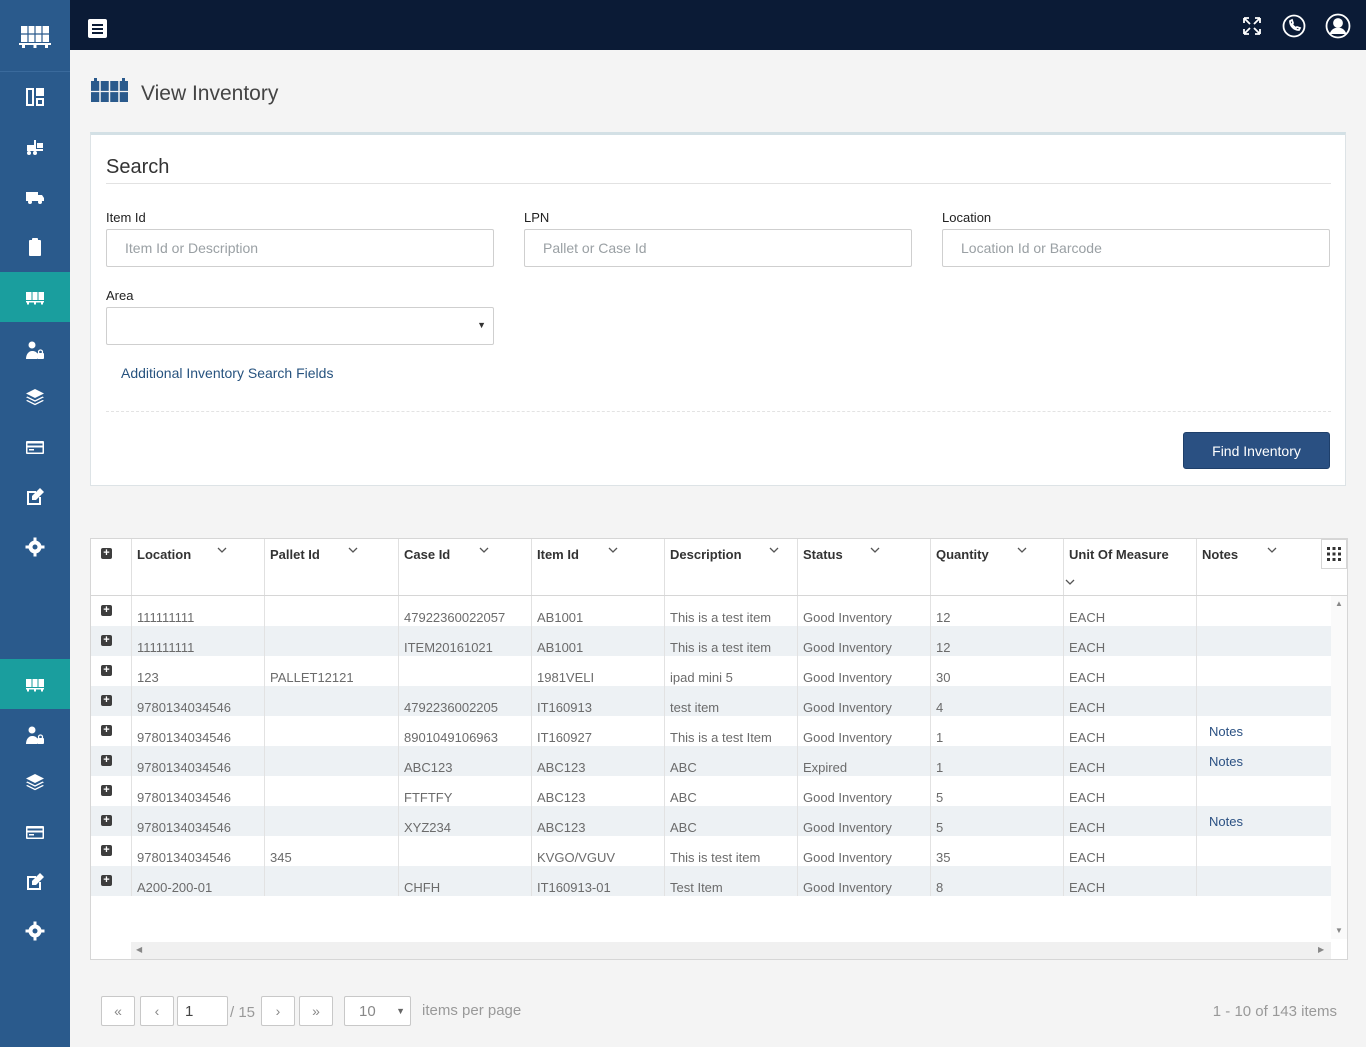 Image resolution: width=1366 pixels, height=1047 pixels. I want to click on column-chooser-icon, so click(1334, 554).